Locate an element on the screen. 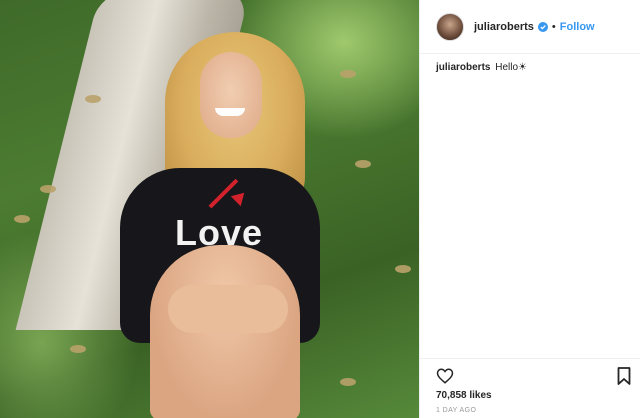  avatar is located at coordinates (450, 26).